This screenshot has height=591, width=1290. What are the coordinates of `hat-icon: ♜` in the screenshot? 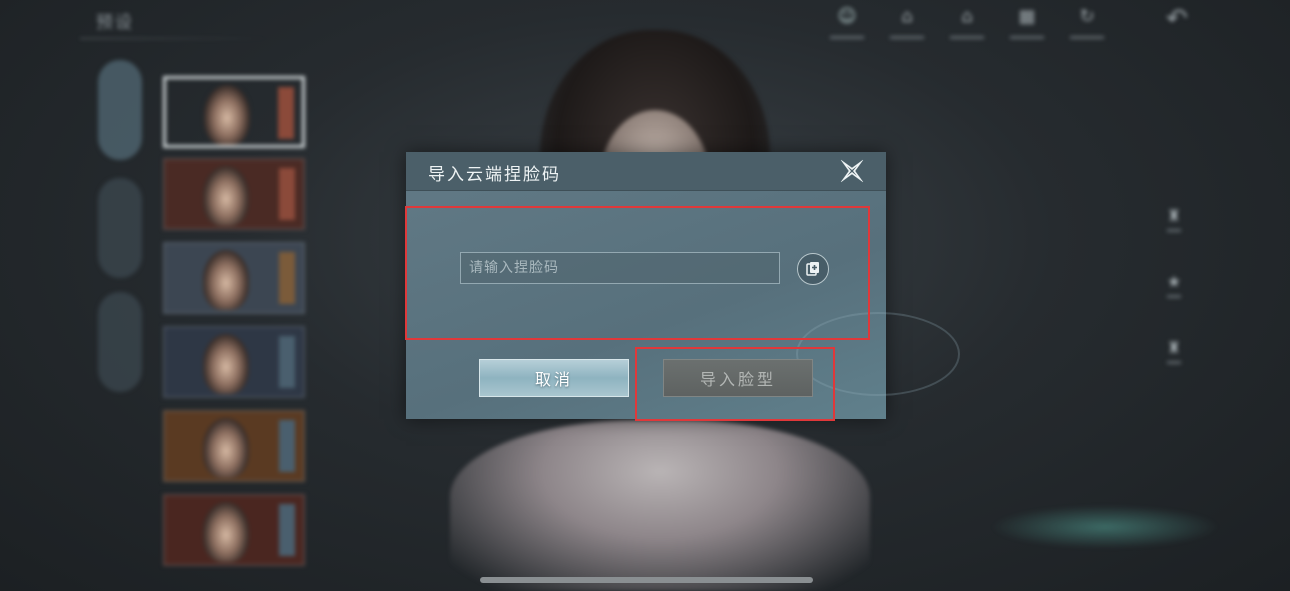 It's located at (1174, 215).